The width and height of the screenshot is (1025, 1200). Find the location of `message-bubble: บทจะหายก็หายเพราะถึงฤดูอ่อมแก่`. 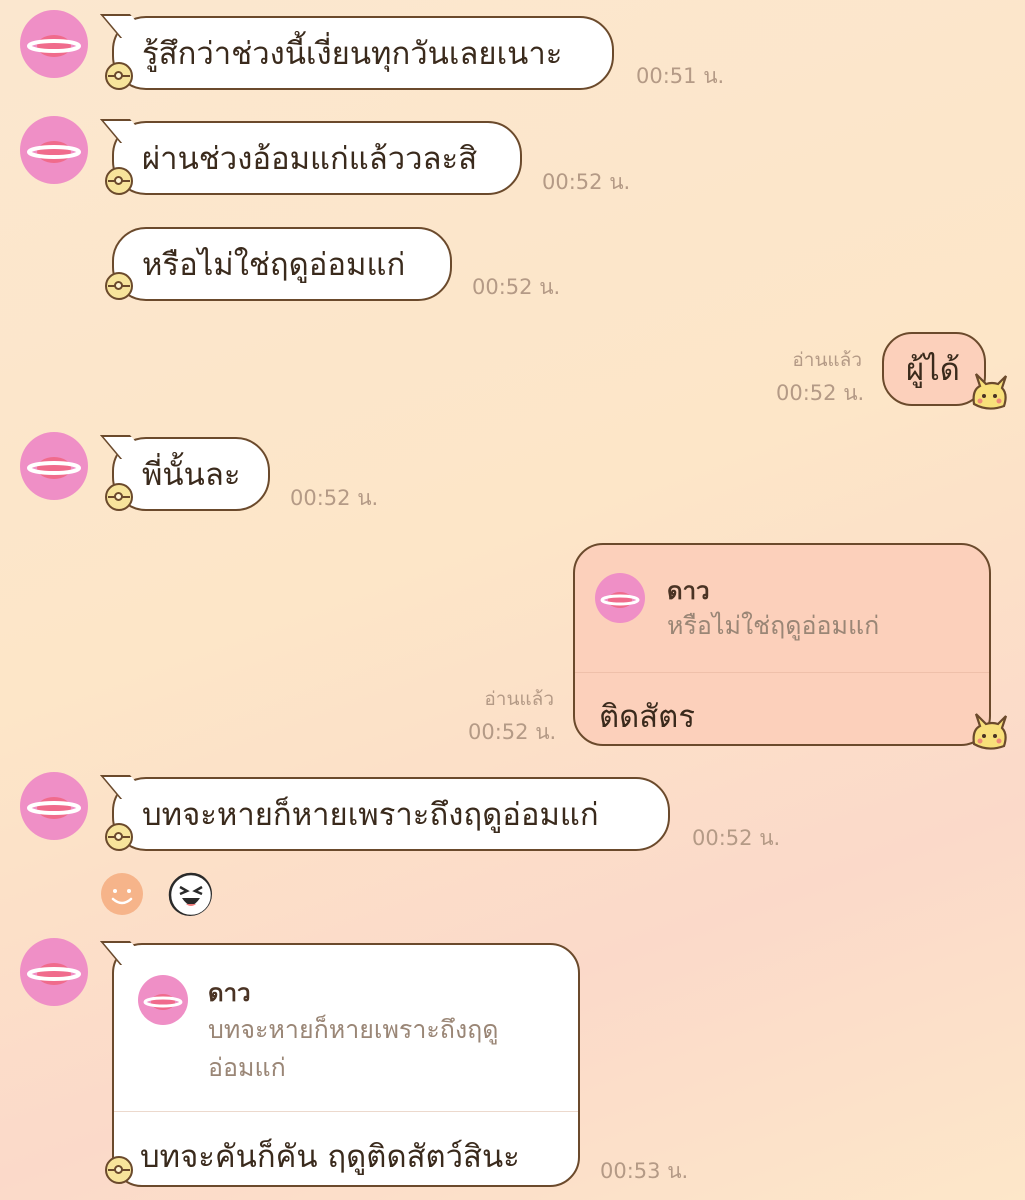

message-bubble: บทจะหายก็หายเพราะถึงฤดูอ่อมแก่ is located at coordinates (391, 814).